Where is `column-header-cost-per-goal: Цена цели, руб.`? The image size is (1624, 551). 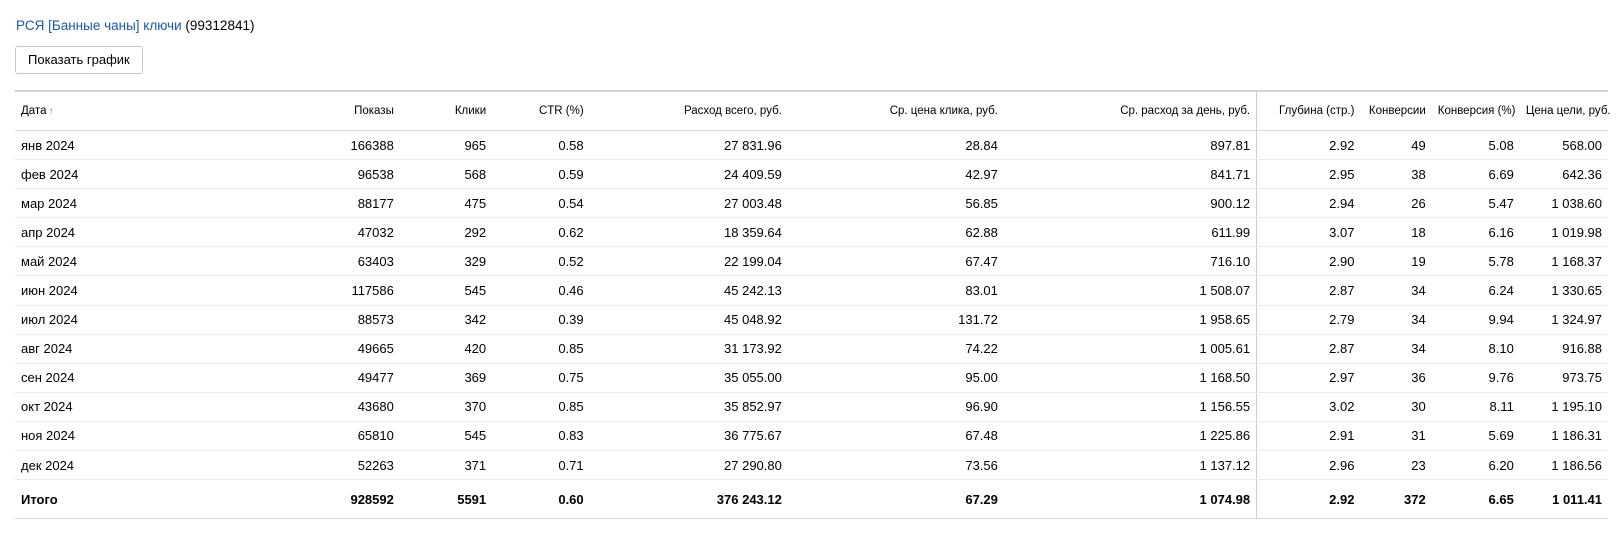 column-header-cost-per-goal: Цена цели, руб. is located at coordinates (1565, 111).